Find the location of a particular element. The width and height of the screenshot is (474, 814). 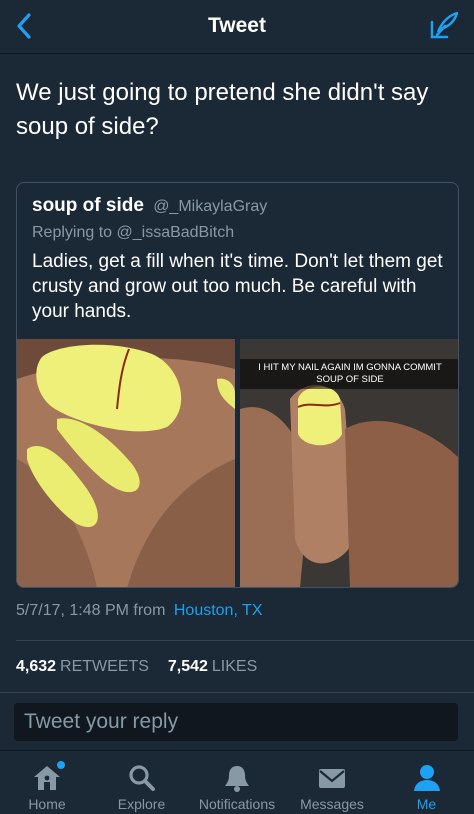

tab-explore: Explore is located at coordinates (141, 782).